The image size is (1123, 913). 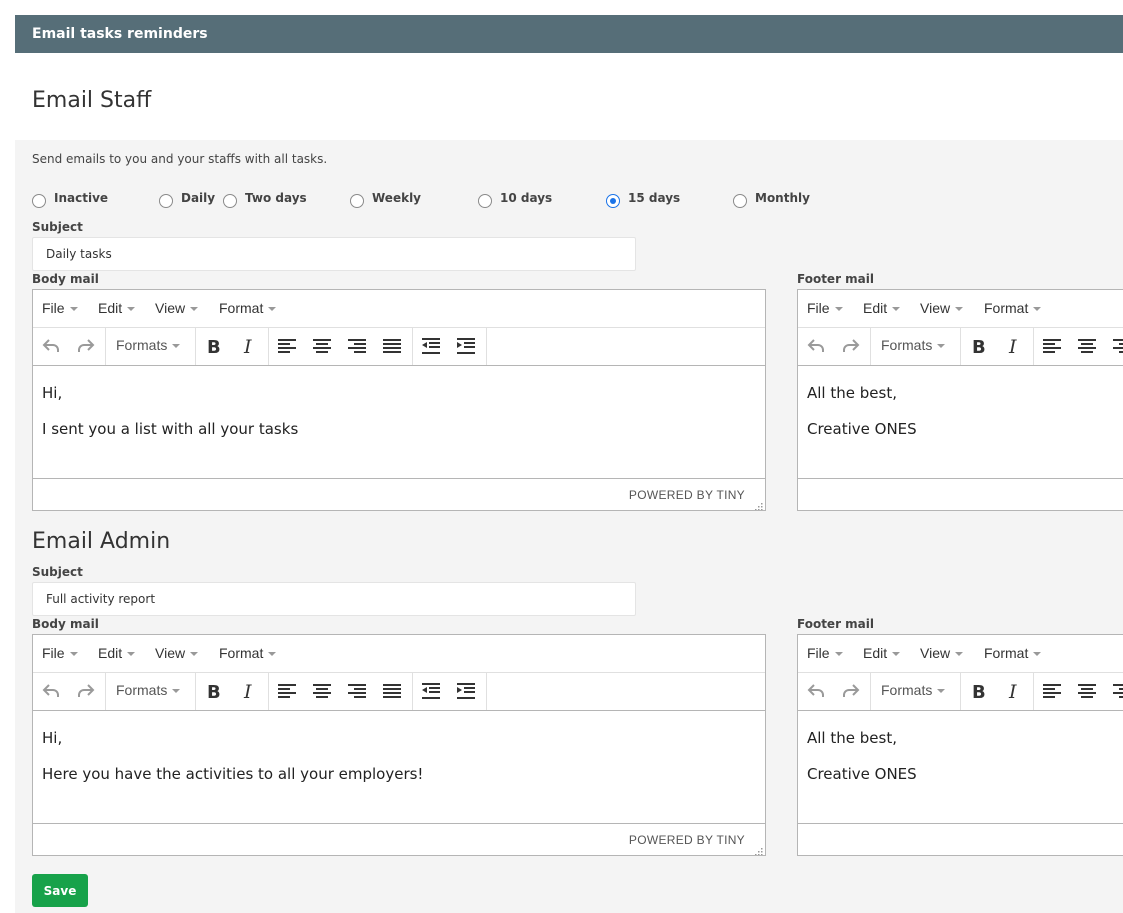 I want to click on admin-subject-input: Full activity report, so click(x=334, y=599).